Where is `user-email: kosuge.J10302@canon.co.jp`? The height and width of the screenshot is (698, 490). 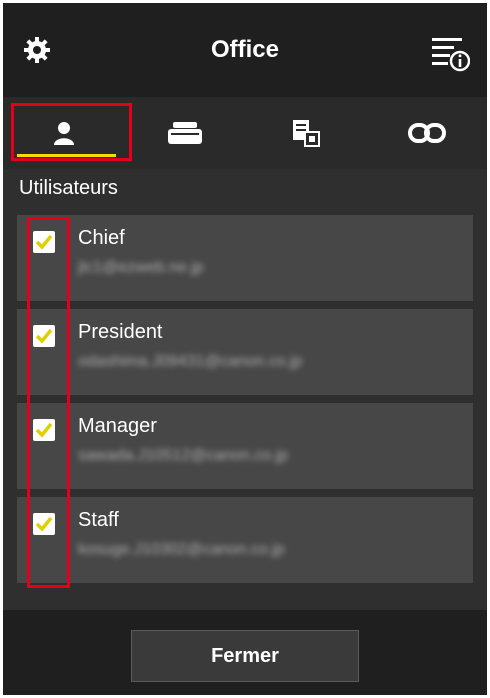
user-email: kosuge.J10302@canon.co.jp is located at coordinates (181, 549).